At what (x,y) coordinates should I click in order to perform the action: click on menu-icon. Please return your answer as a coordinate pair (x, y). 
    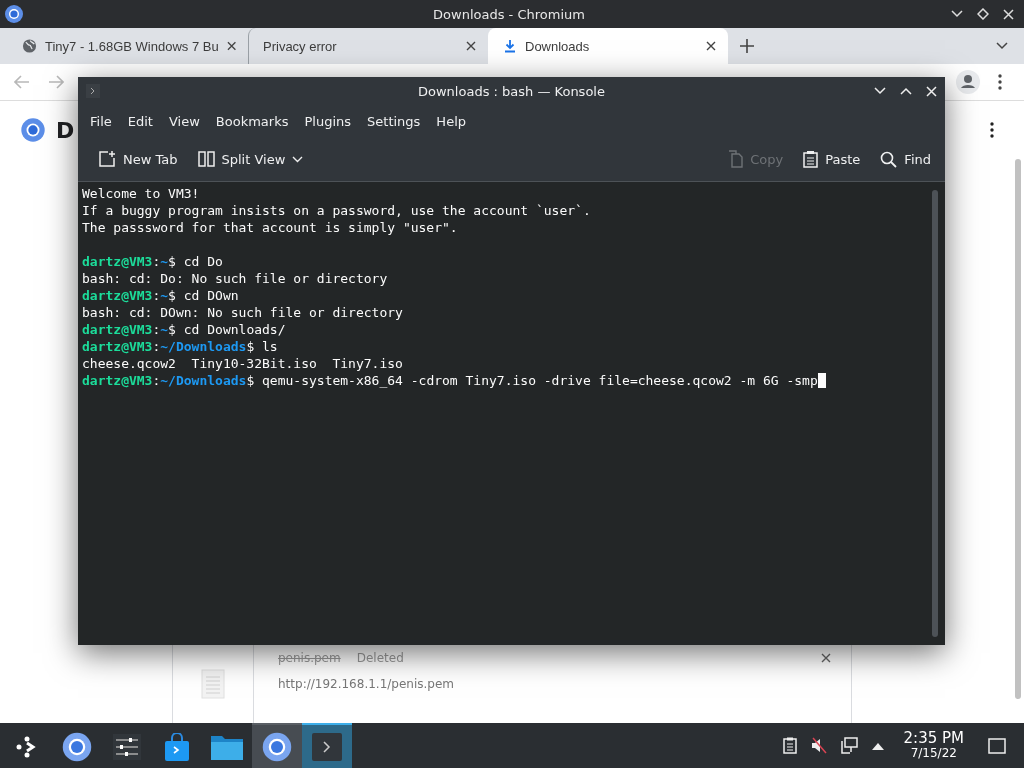
    Looking at the image, I should click on (1000, 82).